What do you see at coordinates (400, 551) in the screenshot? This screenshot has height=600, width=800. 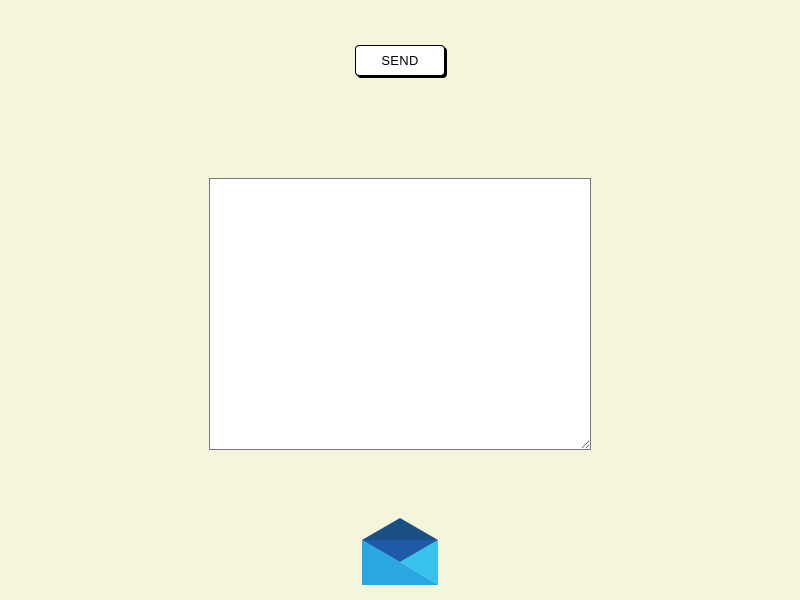 I see `open-envelope-icon` at bounding box center [400, 551].